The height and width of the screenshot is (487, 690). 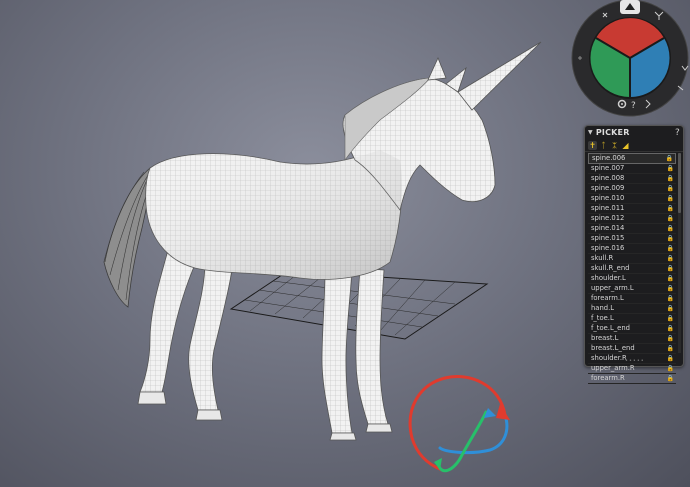 I want to click on bone-label: hand.L, so click(x=603, y=308).